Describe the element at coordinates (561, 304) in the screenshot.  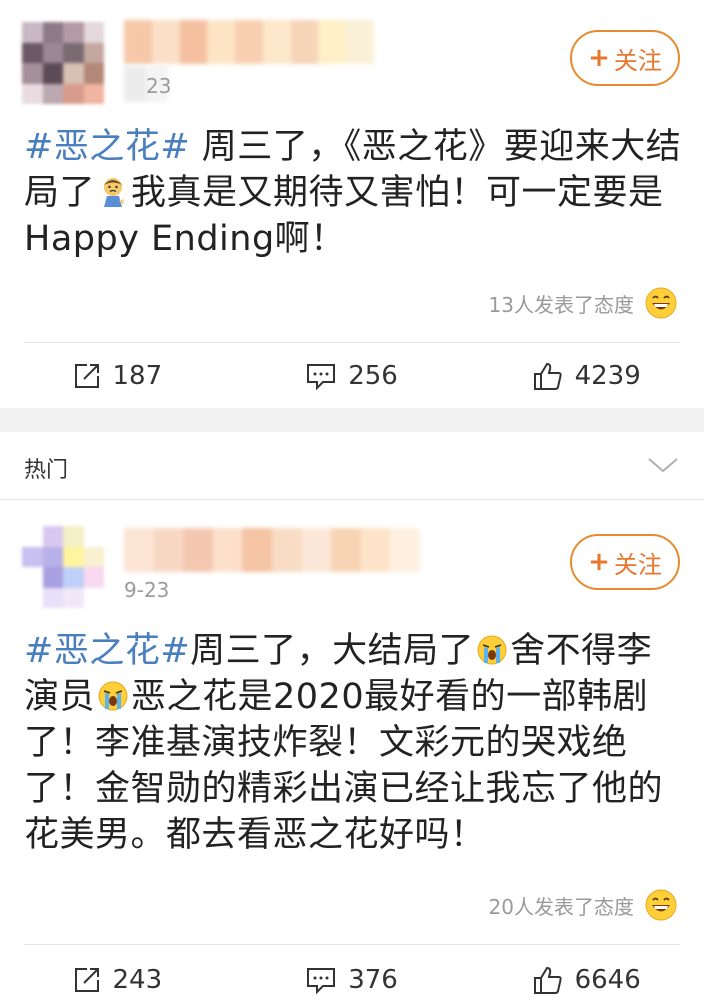
I see `attitude-label: 13人发表了态度` at that location.